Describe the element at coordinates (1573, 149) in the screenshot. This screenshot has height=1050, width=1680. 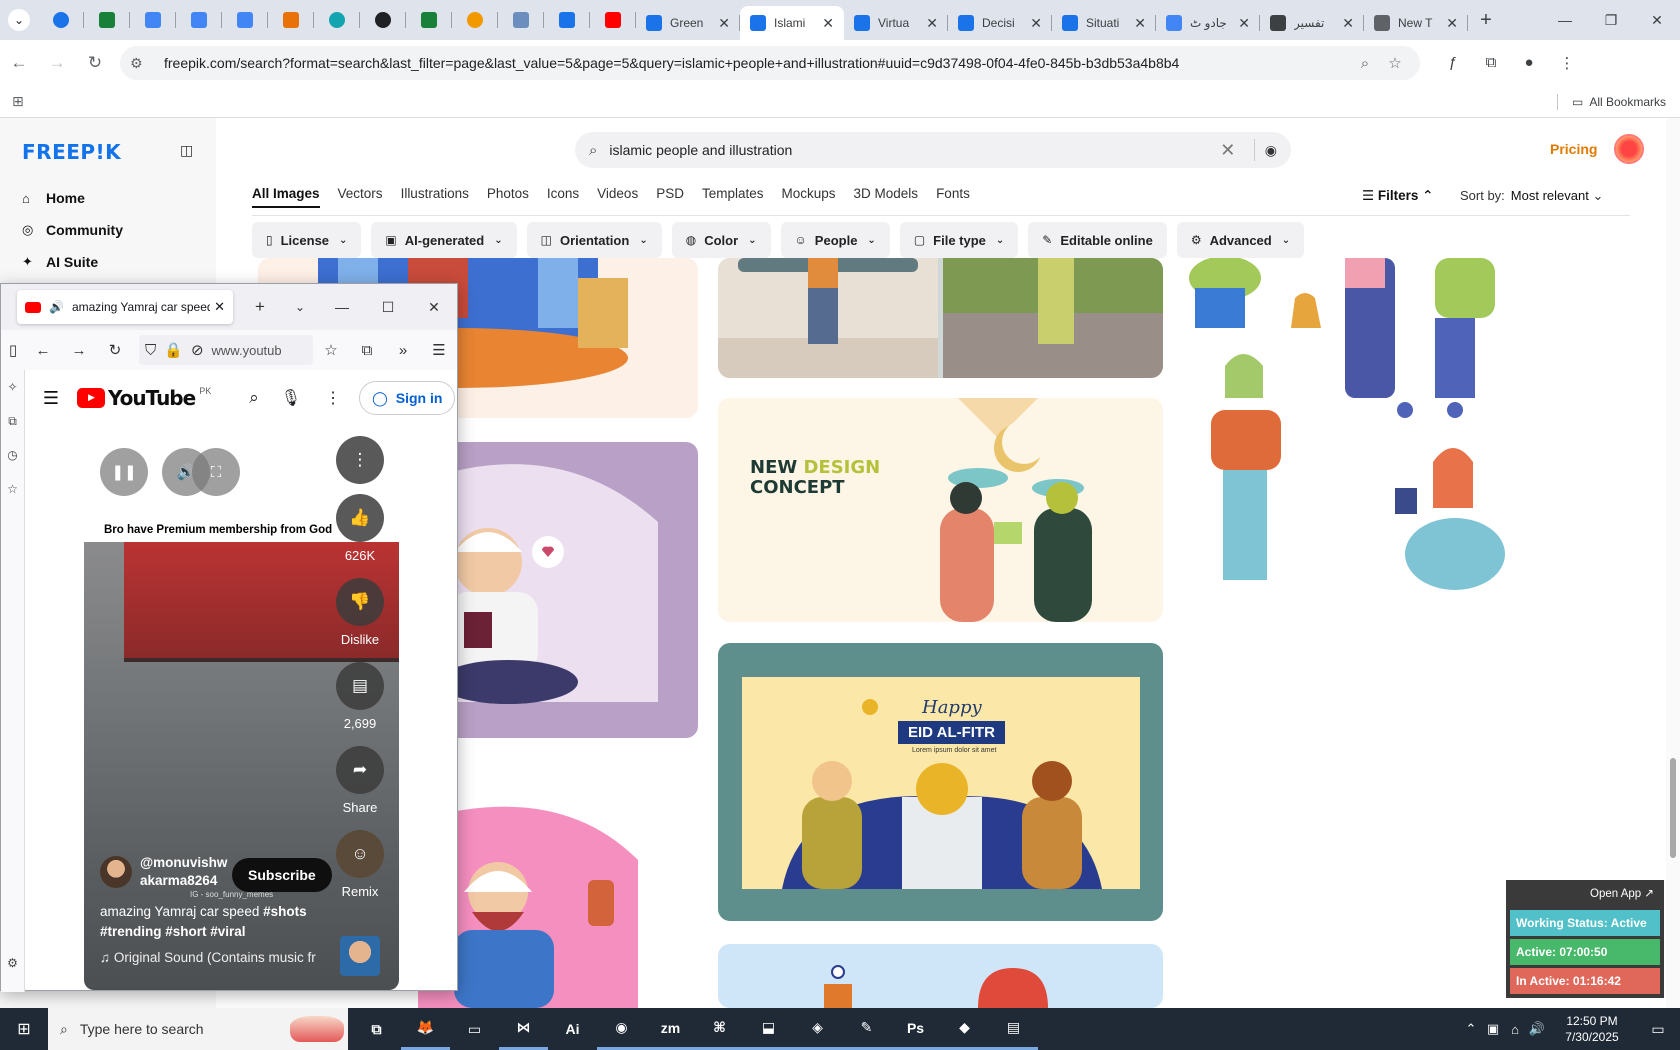
I see `pricing-link: Pricing` at that location.